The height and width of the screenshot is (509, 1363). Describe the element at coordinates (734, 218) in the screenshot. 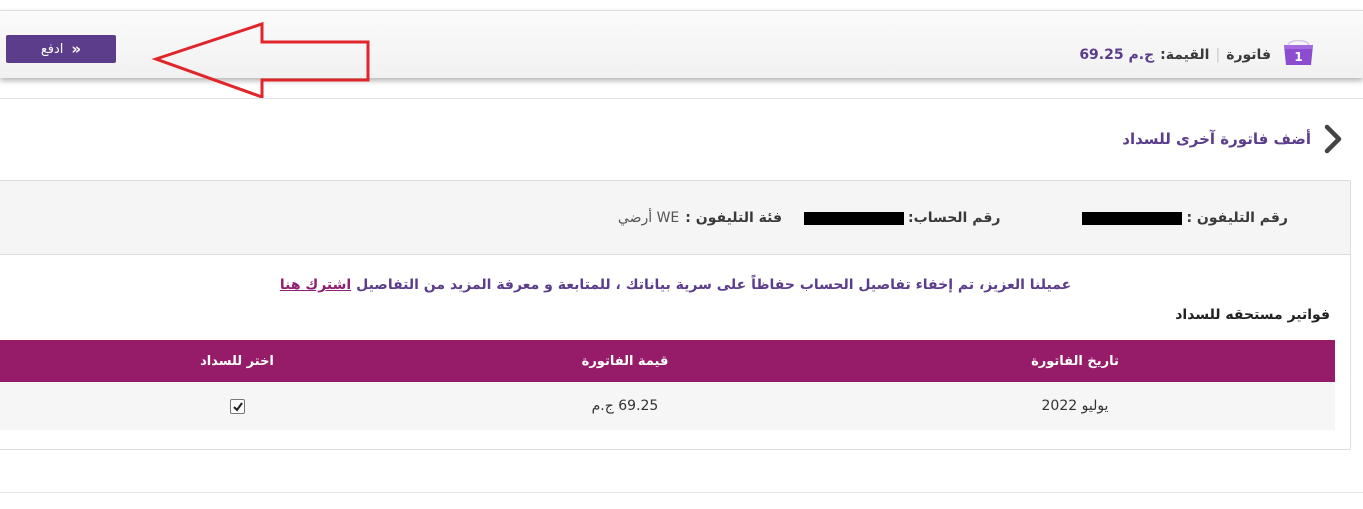

I see `phone-type-label: فئة التليفون :` at that location.